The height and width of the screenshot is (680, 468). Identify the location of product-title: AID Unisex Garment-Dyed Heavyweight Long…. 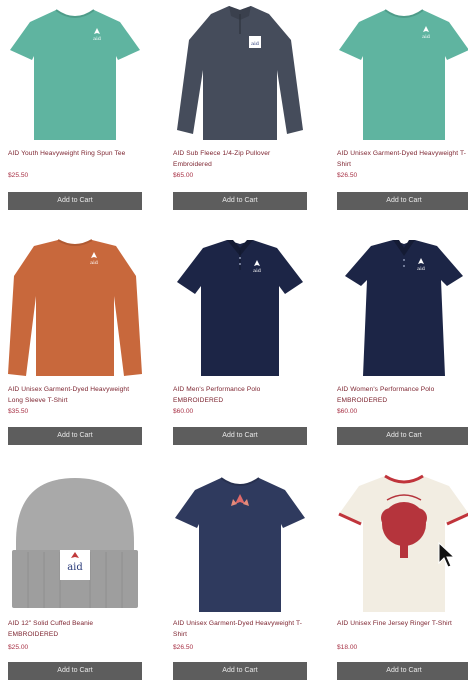
(75, 395).